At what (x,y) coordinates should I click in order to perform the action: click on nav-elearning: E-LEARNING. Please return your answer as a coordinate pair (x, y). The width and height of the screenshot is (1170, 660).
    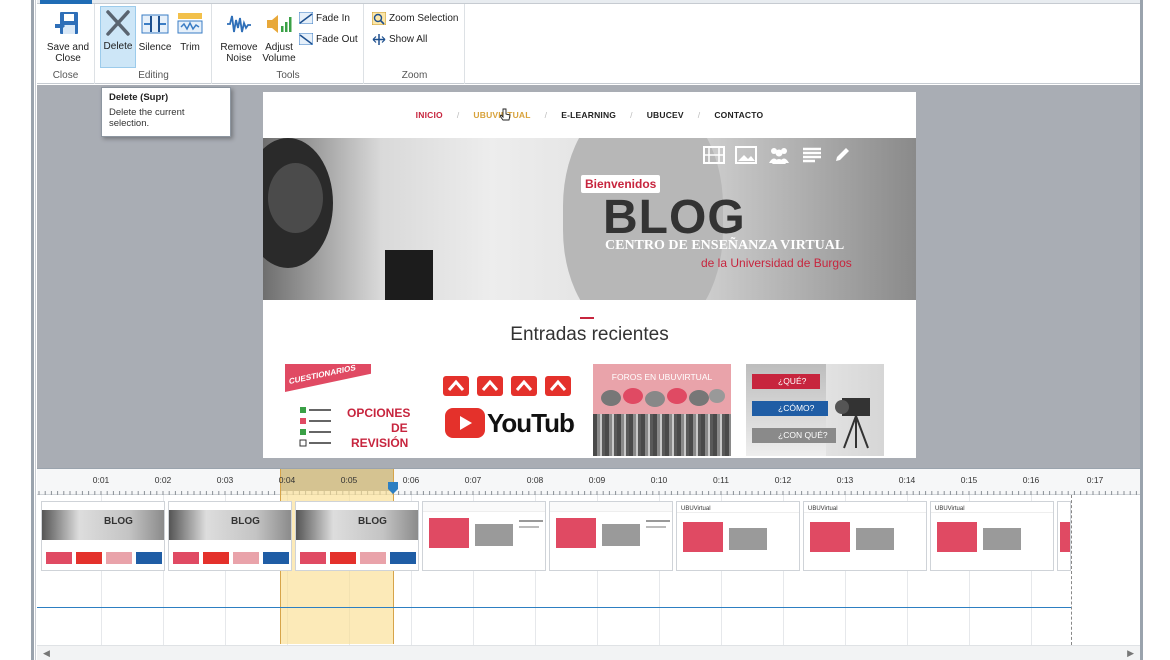
    Looking at the image, I should click on (589, 114).